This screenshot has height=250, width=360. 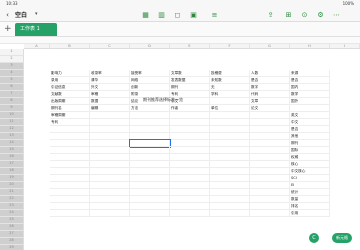 What do you see at coordinates (70, 73) in the screenshot?
I see `table-header-cell: 影响力` at bounding box center [70, 73].